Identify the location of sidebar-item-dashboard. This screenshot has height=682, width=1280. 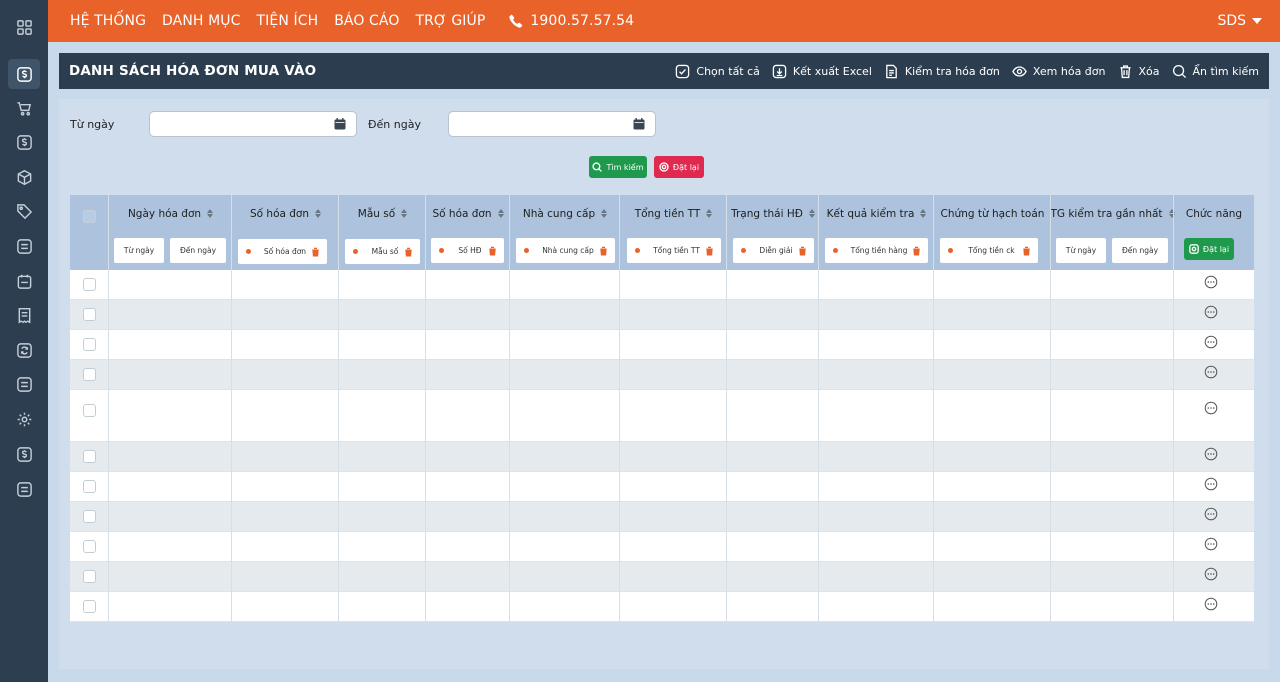
(24, 27).